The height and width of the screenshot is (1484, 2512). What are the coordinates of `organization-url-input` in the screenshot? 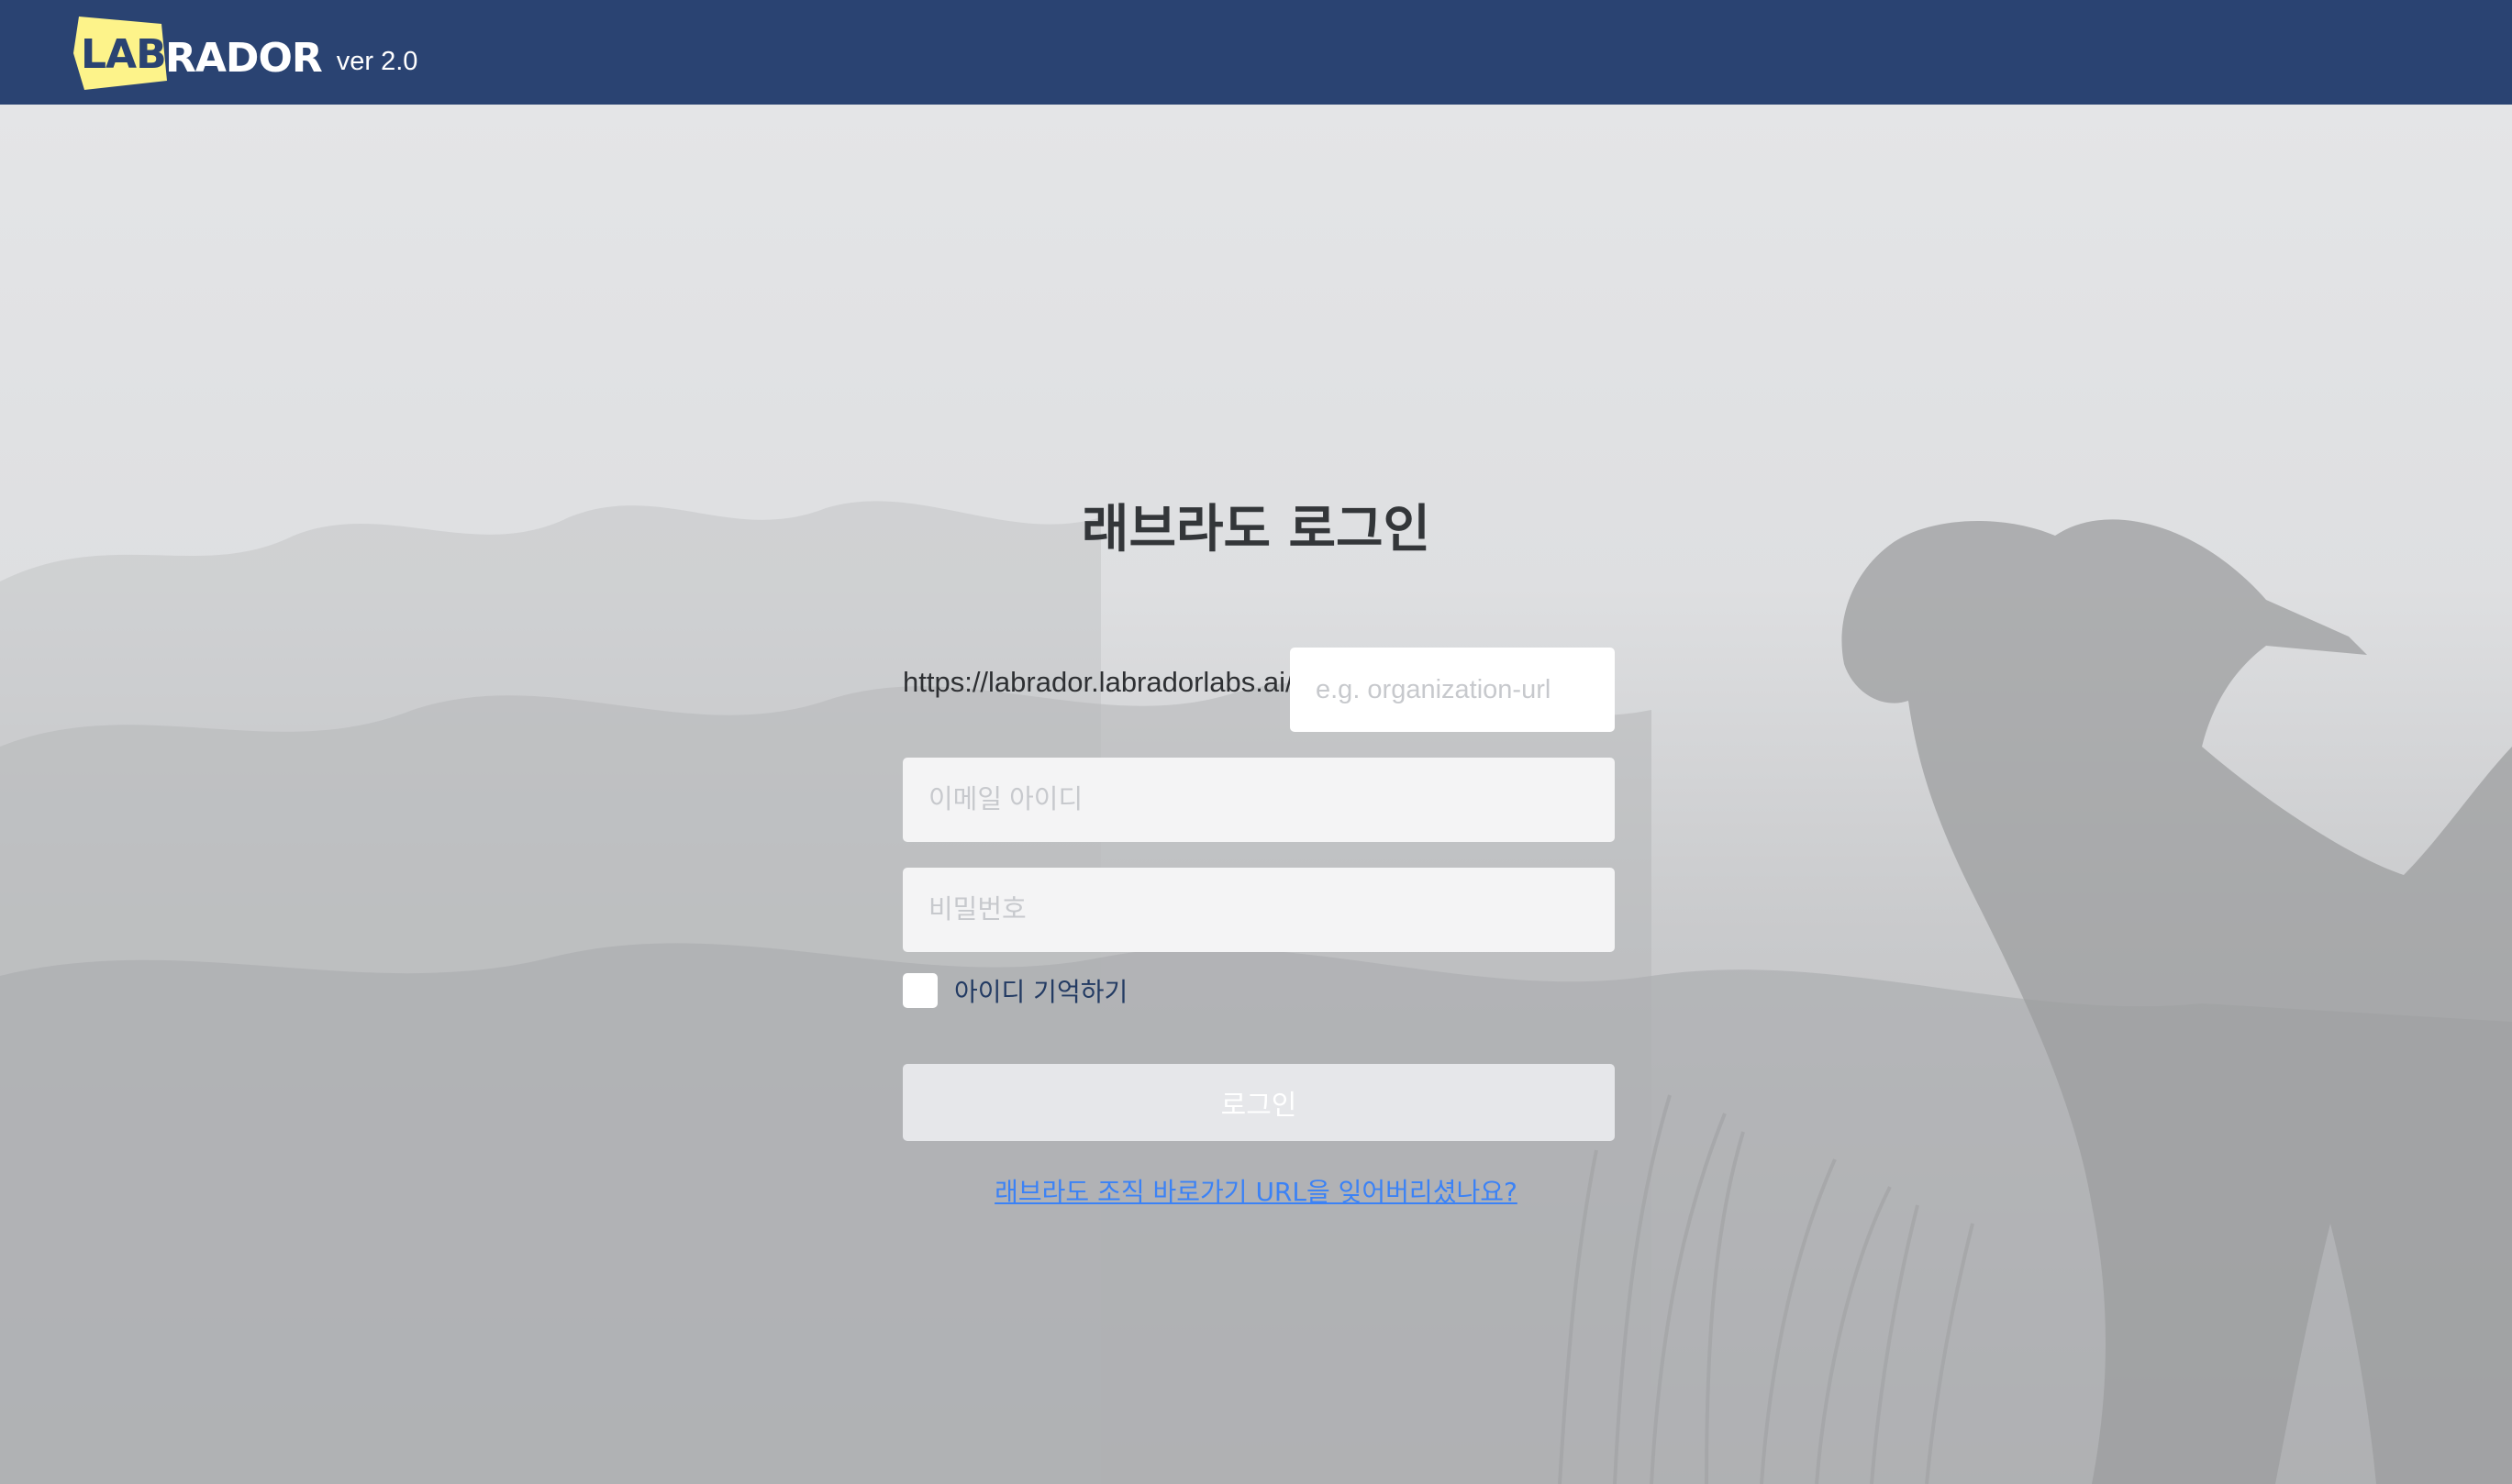 It's located at (1452, 690).